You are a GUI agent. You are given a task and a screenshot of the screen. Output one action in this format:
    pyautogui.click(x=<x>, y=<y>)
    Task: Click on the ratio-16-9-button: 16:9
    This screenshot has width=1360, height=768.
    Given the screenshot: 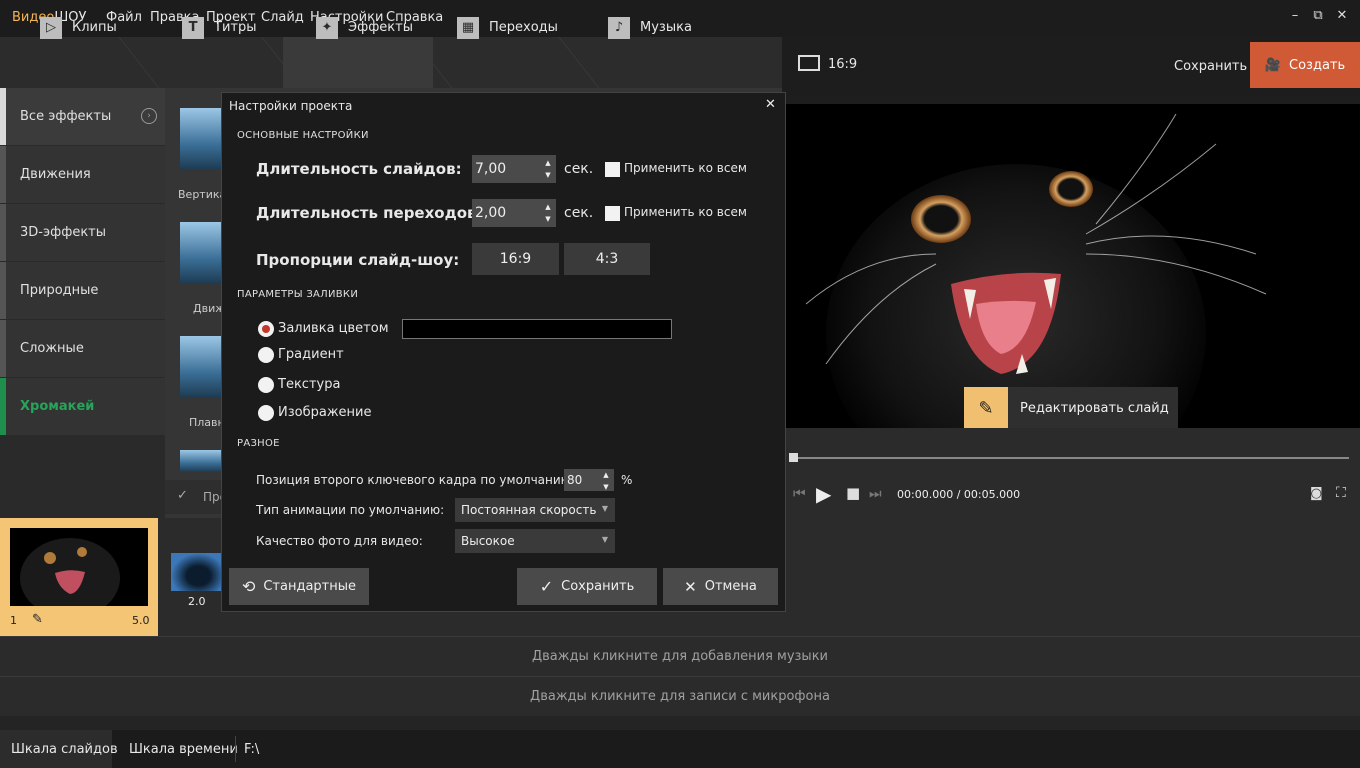 What is the action you would take?
    pyautogui.click(x=515, y=259)
    